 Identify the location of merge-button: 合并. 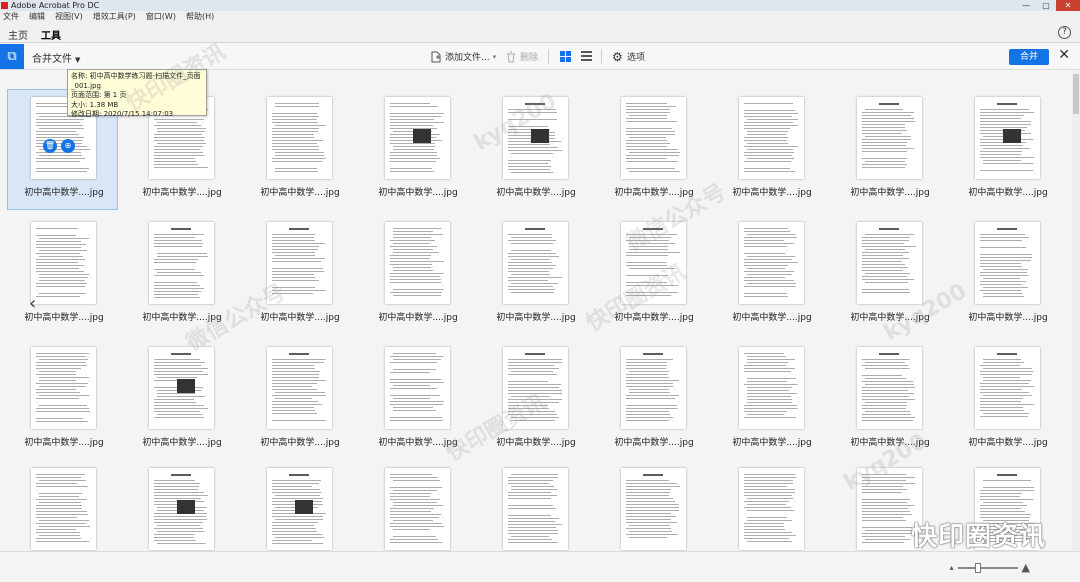
(1029, 57).